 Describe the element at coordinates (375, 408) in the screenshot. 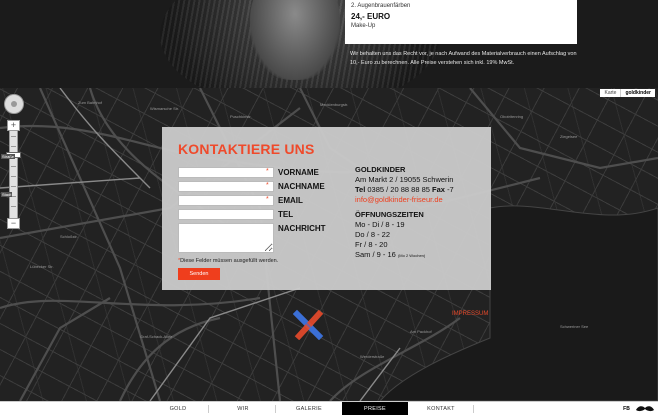

I see `nav-item-preise: PREISE` at that location.